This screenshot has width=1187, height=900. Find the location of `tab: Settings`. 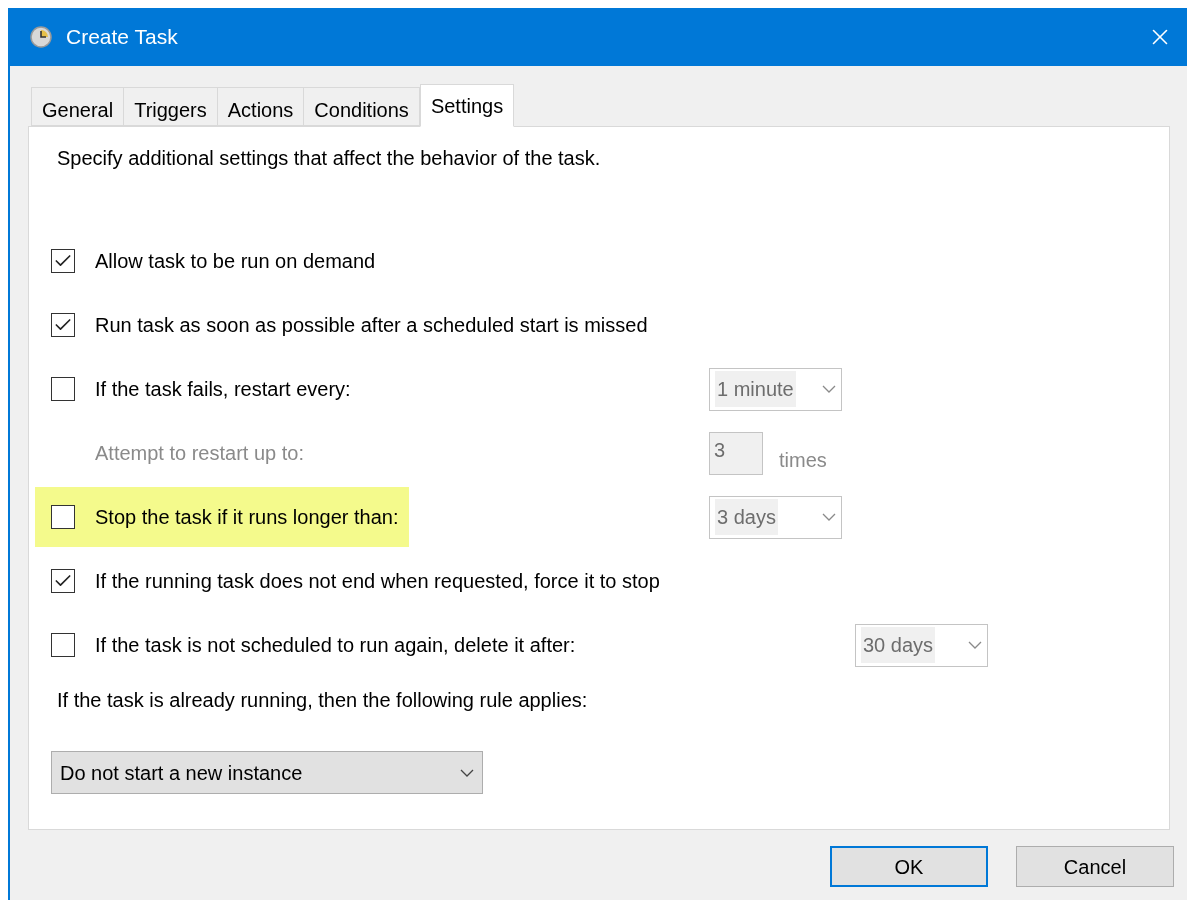

tab: Settings is located at coordinates (467, 105).